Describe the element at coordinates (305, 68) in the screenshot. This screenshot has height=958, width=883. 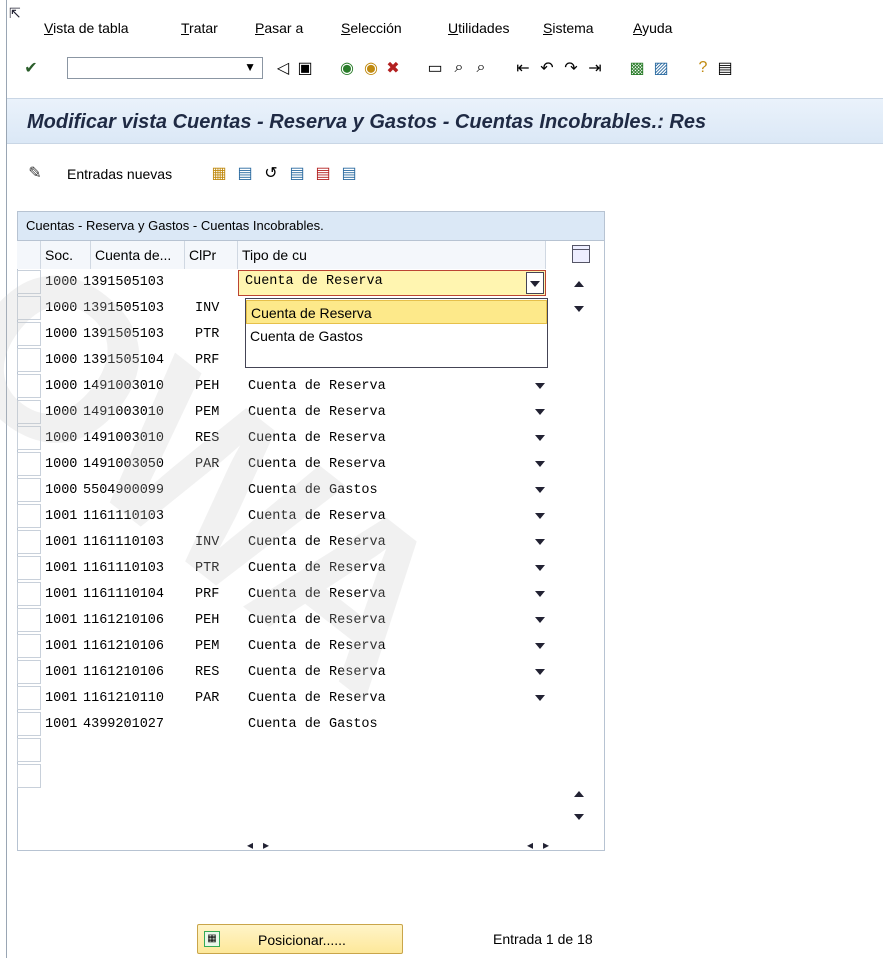
I see `save-icon: ▣` at that location.